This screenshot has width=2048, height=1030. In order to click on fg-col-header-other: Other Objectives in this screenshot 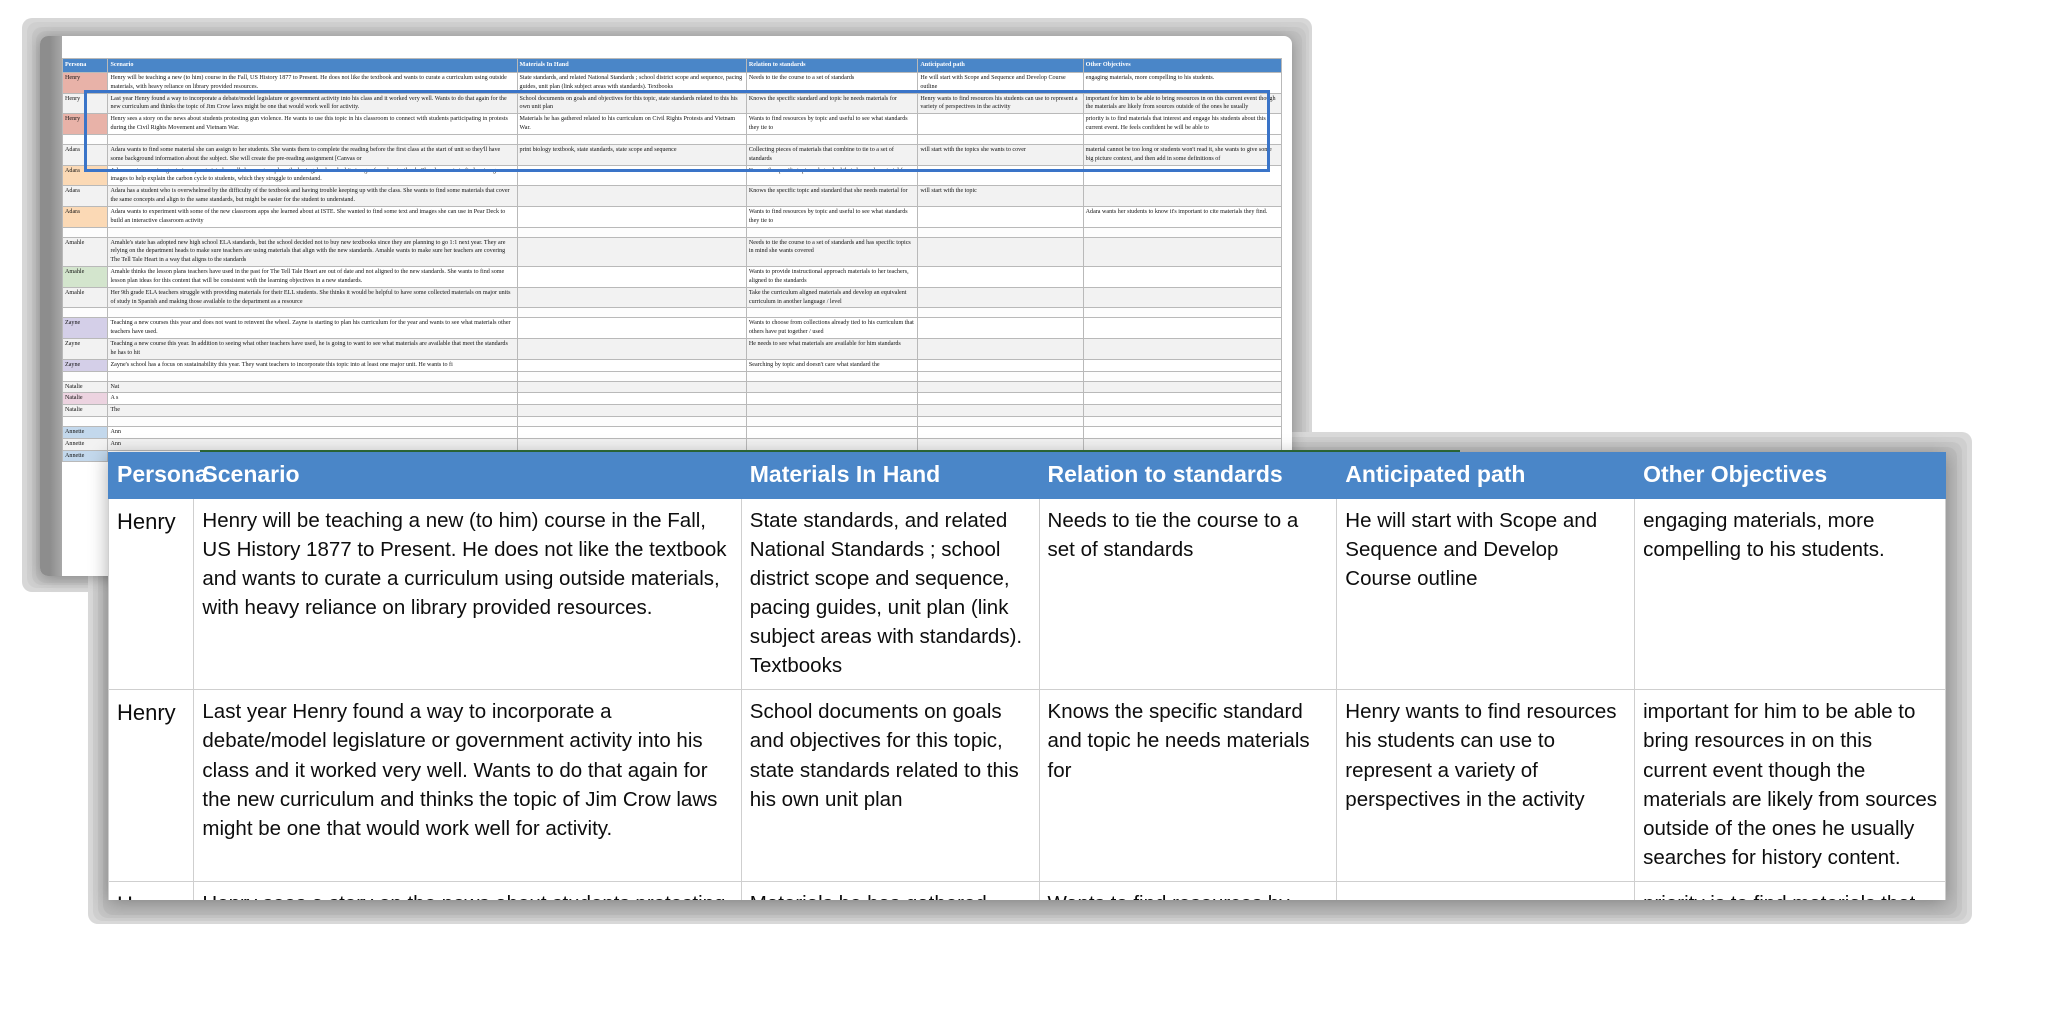, I will do `click(1790, 475)`.